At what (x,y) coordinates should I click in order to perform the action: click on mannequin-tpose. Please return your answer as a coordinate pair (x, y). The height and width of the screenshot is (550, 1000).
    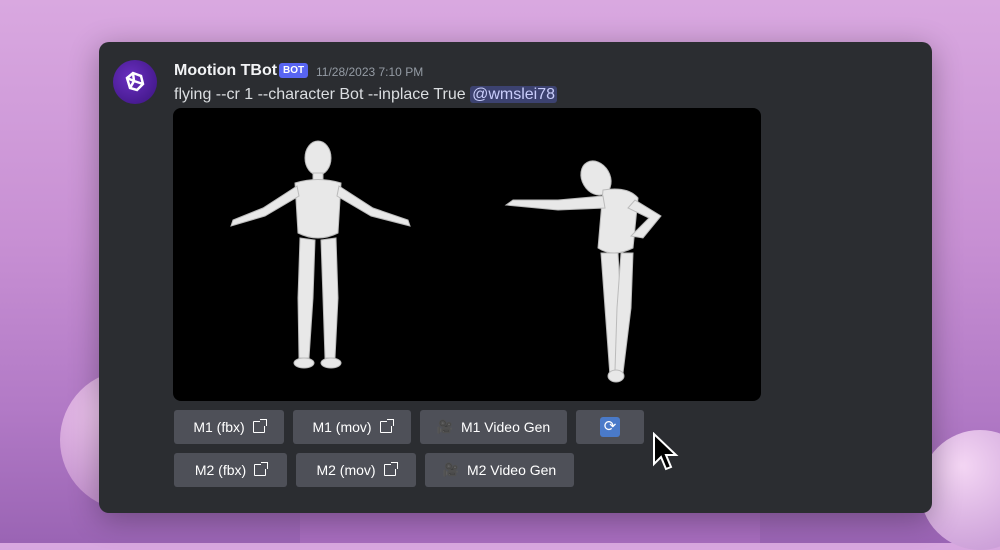
    Looking at the image, I should click on (320, 254).